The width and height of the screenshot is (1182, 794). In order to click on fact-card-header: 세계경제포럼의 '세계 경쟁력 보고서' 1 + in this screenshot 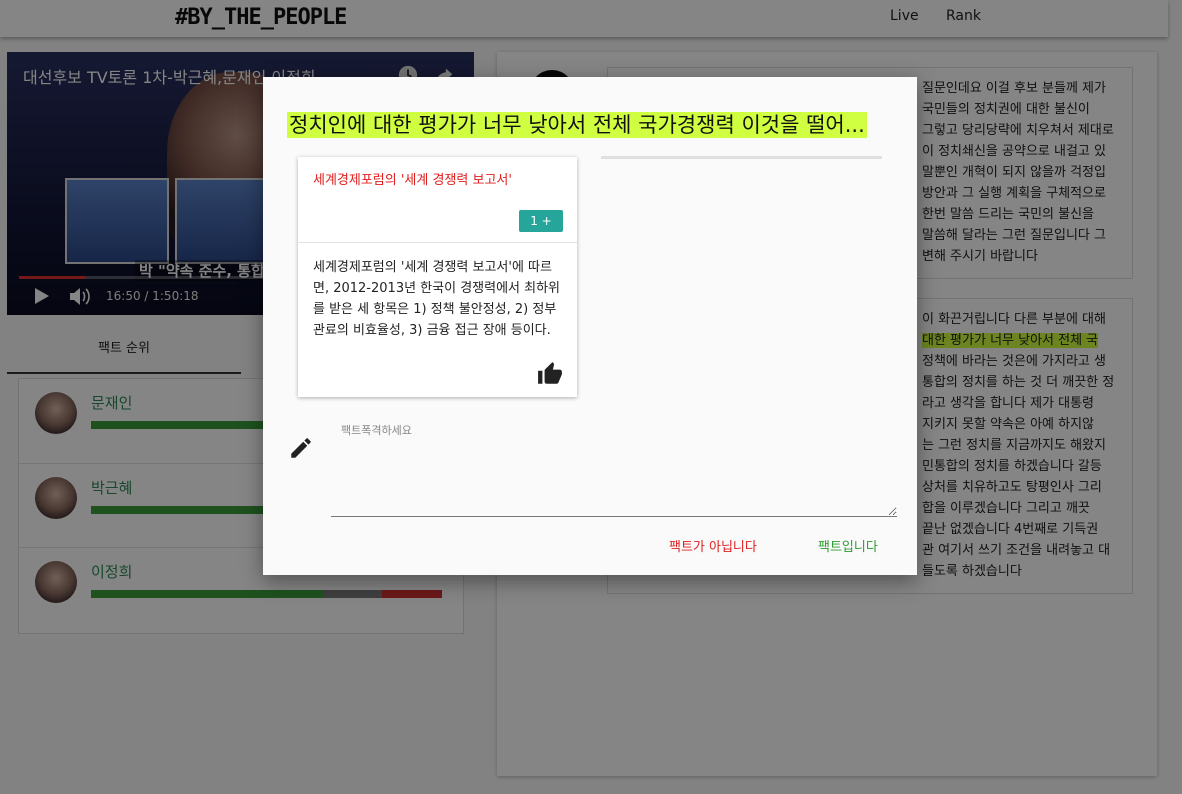, I will do `click(437, 200)`.